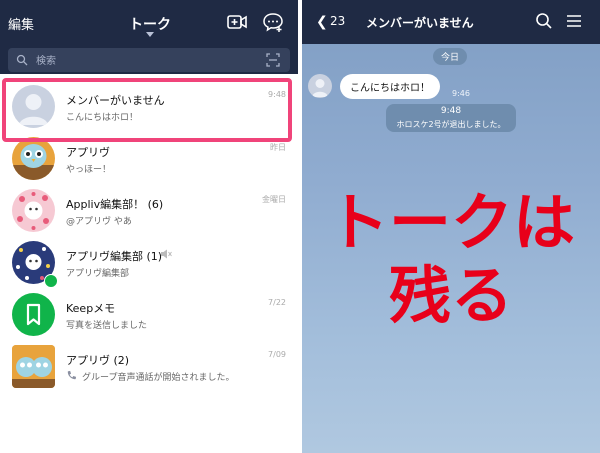 The width and height of the screenshot is (600, 453). What do you see at coordinates (115, 204) in the screenshot?
I see `chat-name: Appliv編集部！ (6)` at bounding box center [115, 204].